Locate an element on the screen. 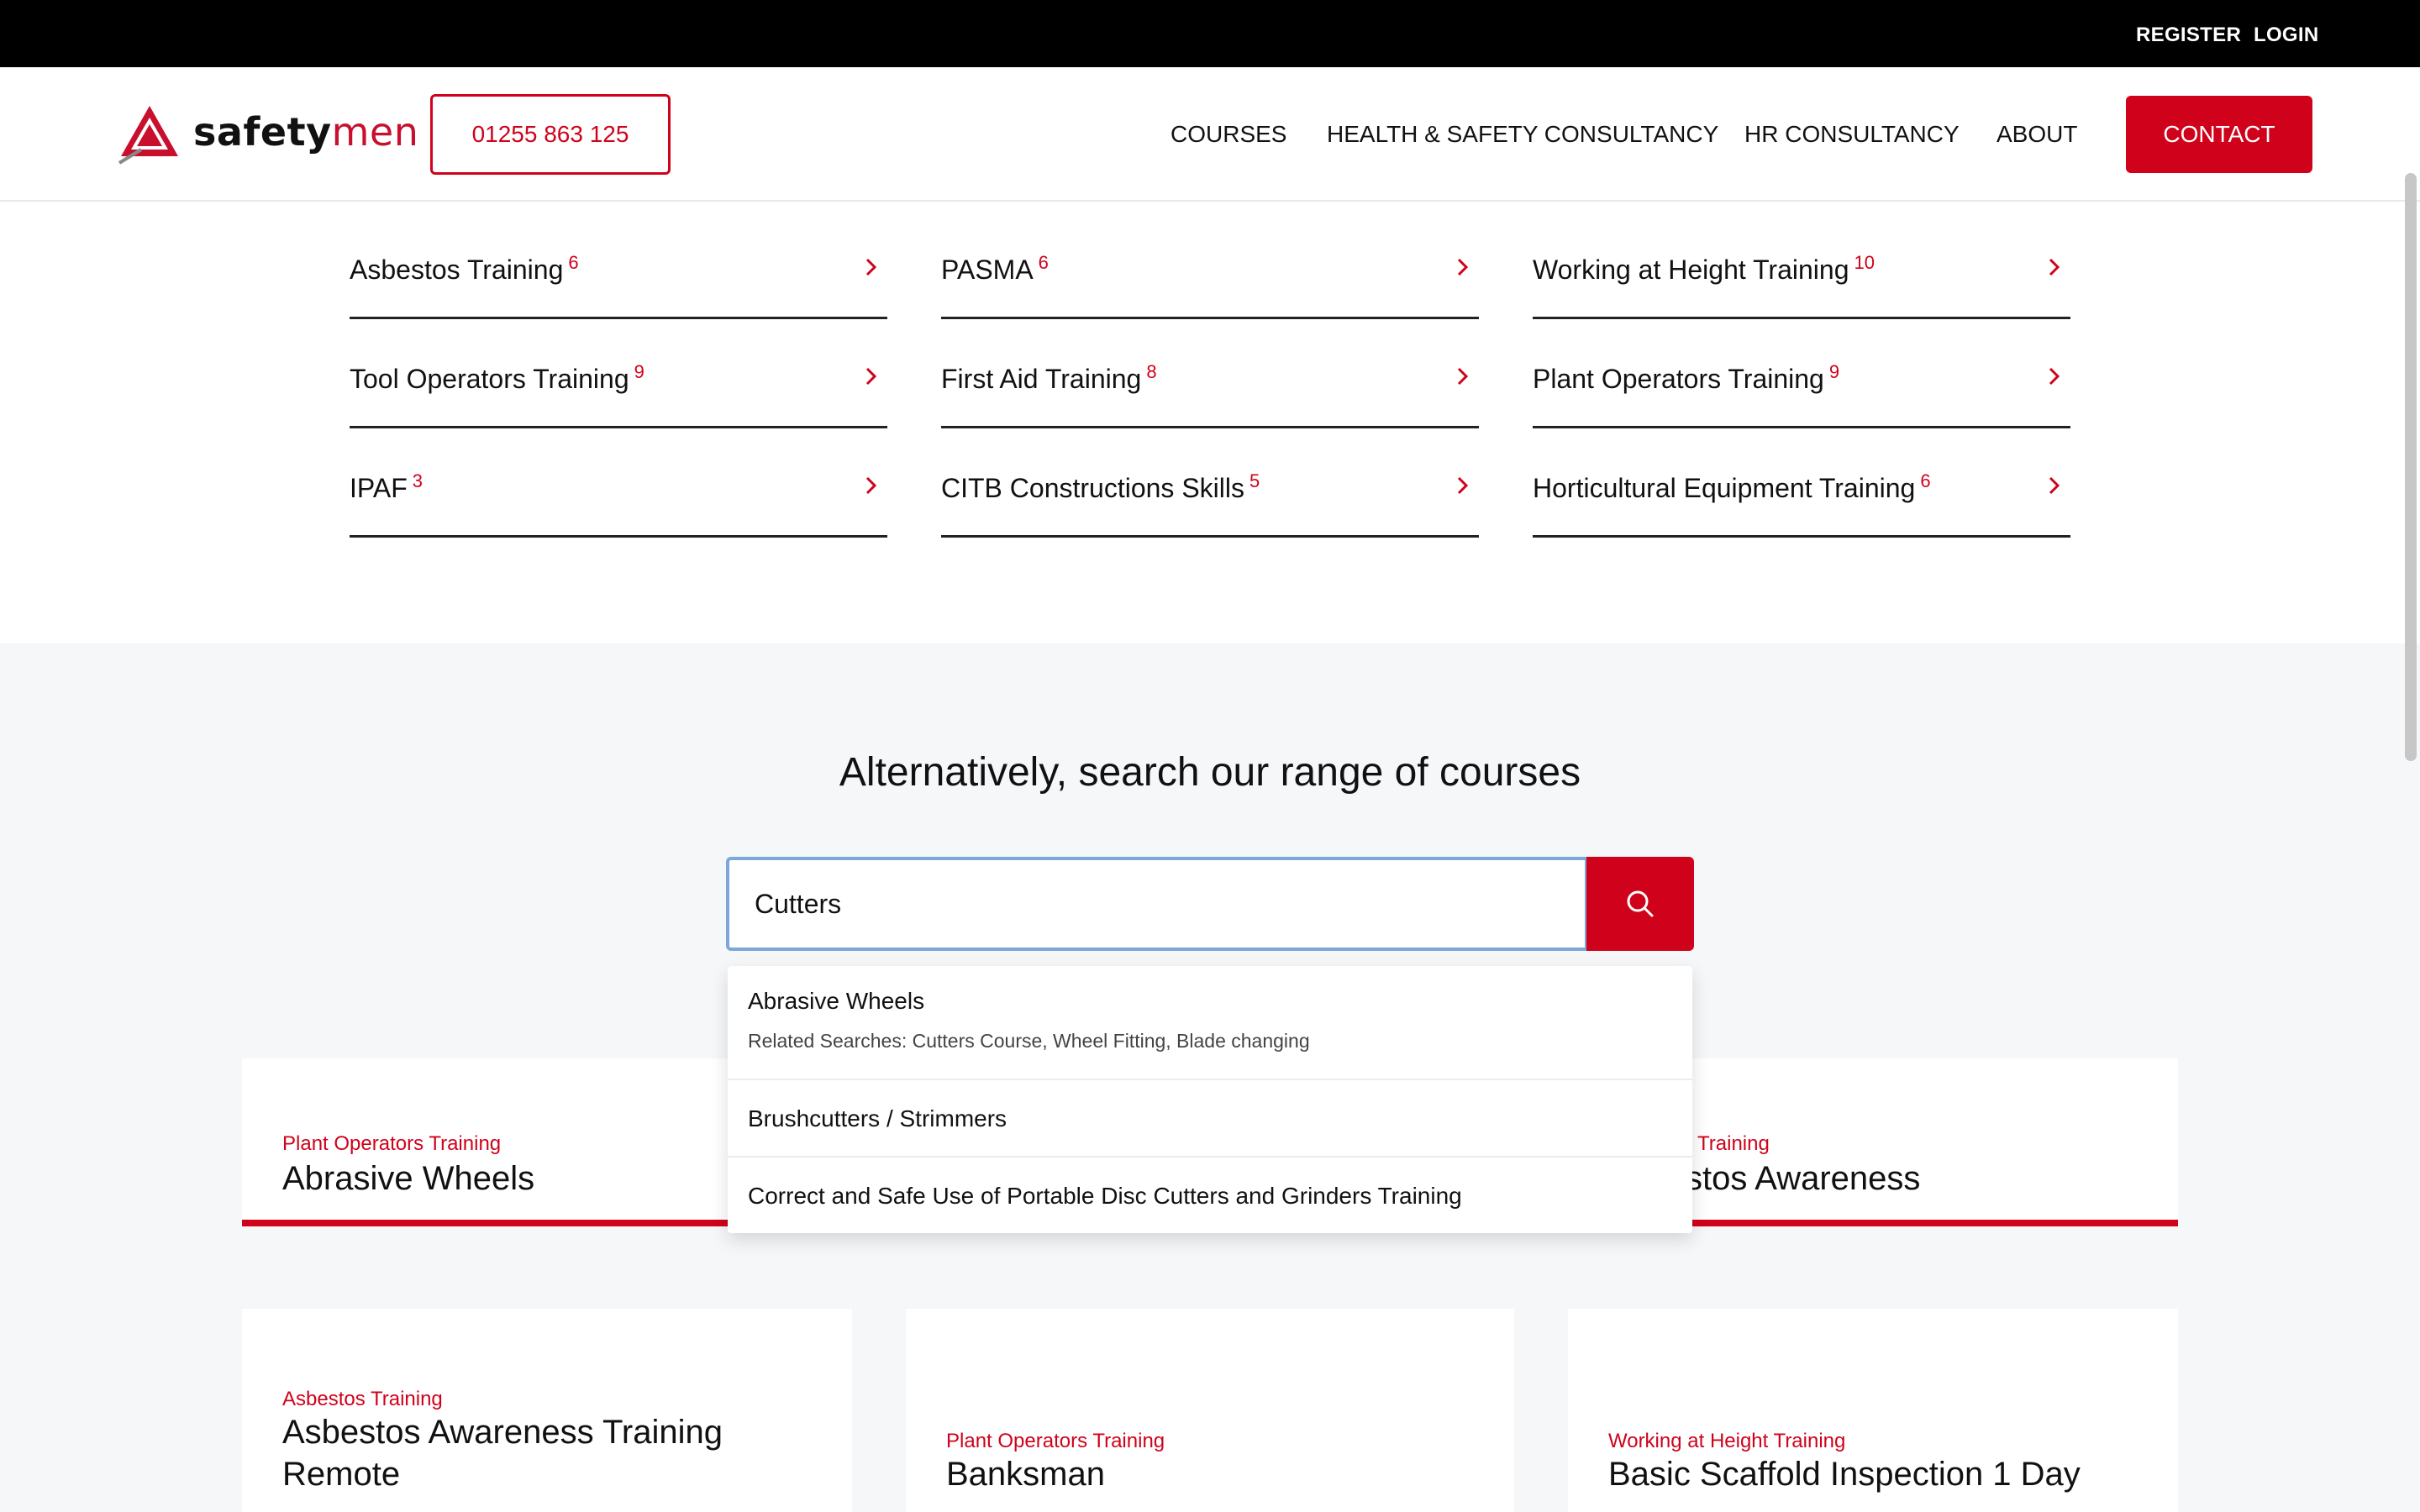  category-label: Plant Operators Training is located at coordinates (1679, 379).